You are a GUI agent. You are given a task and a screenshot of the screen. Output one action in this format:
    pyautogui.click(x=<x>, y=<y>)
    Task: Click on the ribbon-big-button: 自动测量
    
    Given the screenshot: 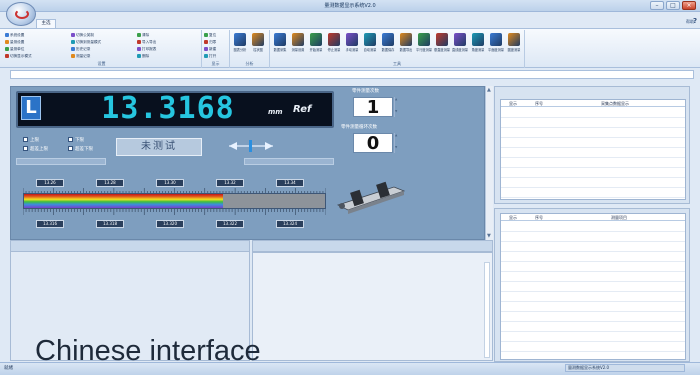 What is the action you would take?
    pyautogui.click(x=370, y=42)
    